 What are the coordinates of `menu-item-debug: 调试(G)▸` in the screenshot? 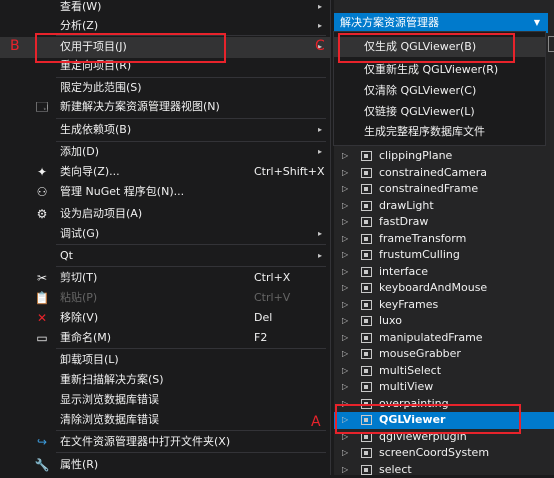 It's located at (165, 234).